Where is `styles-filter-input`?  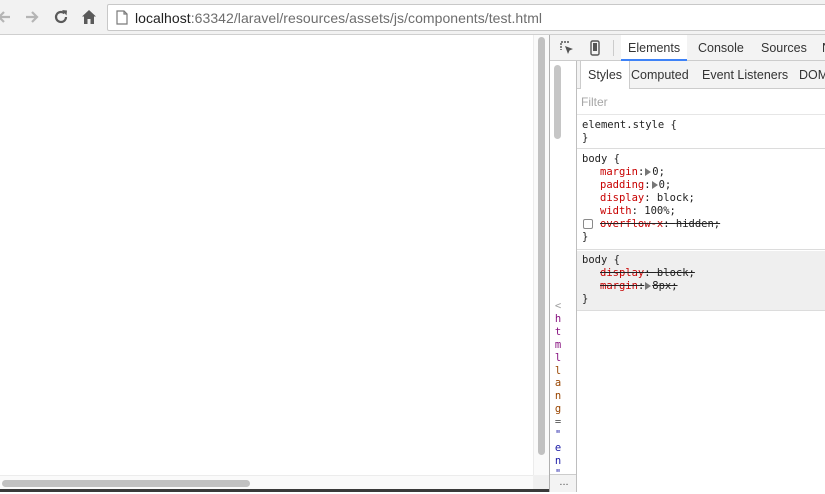
styles-filter-input is located at coordinates (701, 102).